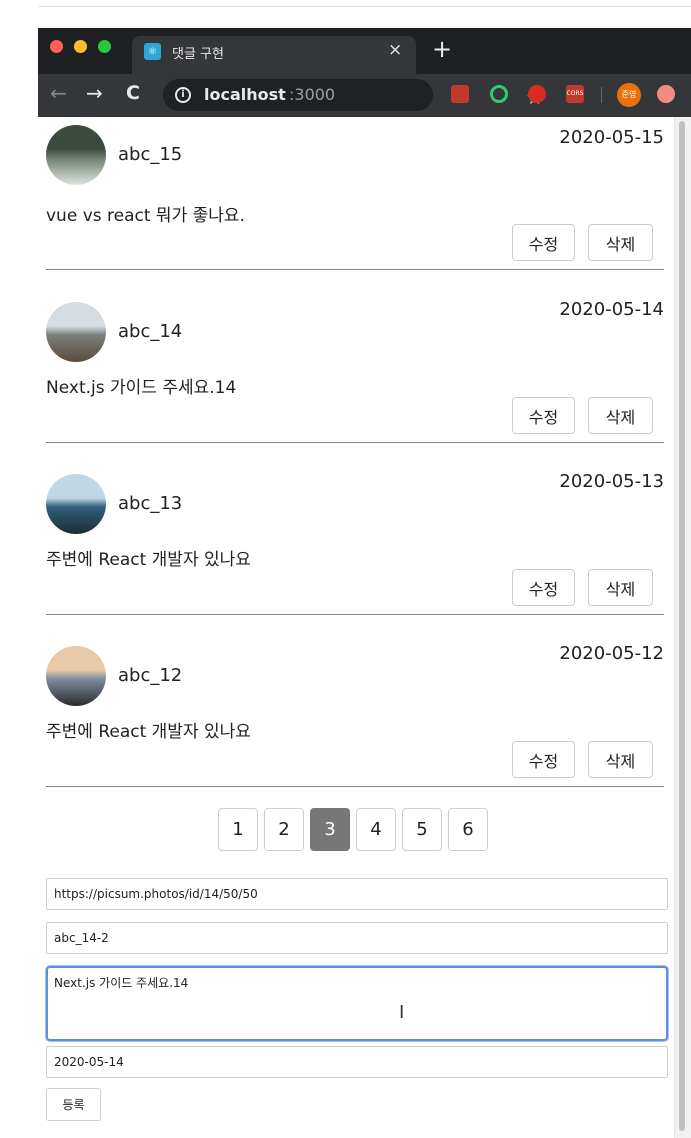 The width and height of the screenshot is (691, 1138). I want to click on comment-text: vue vs react 뭐가 좋나요., so click(145, 216).